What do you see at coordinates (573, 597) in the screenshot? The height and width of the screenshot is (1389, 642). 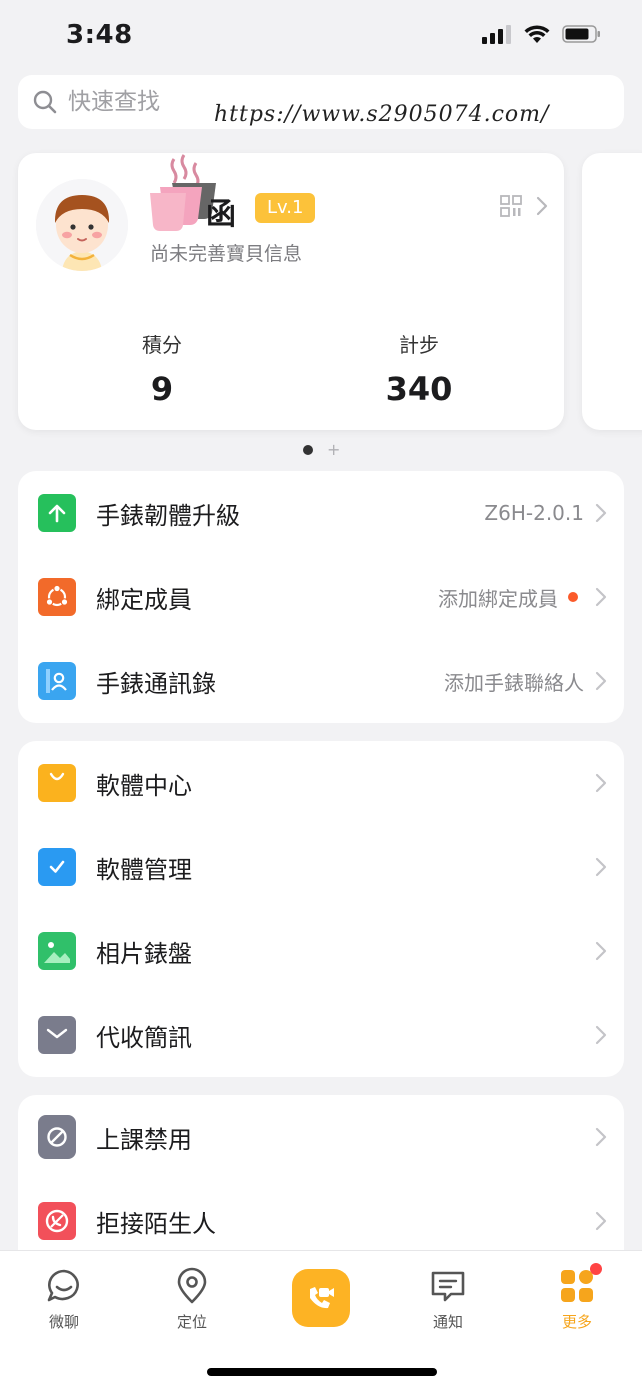 I see `notification-dot` at bounding box center [573, 597].